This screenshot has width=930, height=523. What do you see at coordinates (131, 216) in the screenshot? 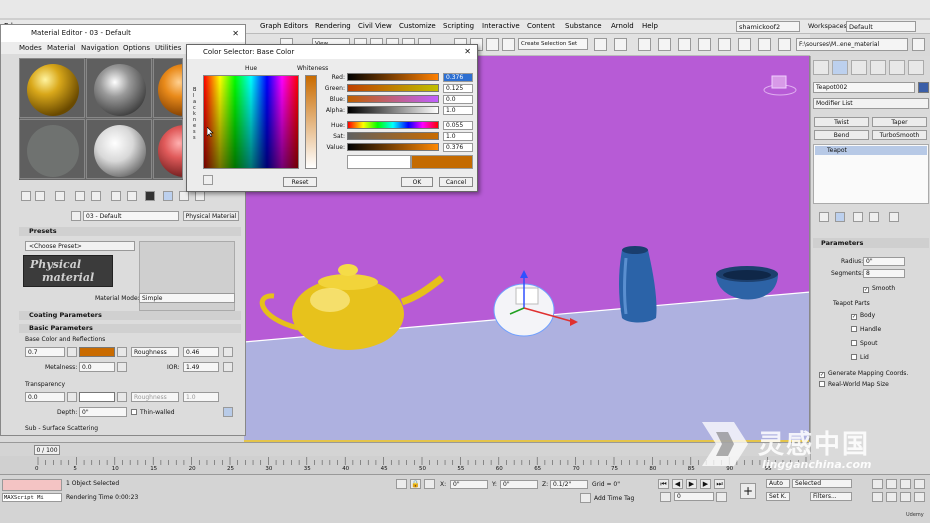
I see `material-name-field: 03 - Default` at bounding box center [131, 216].